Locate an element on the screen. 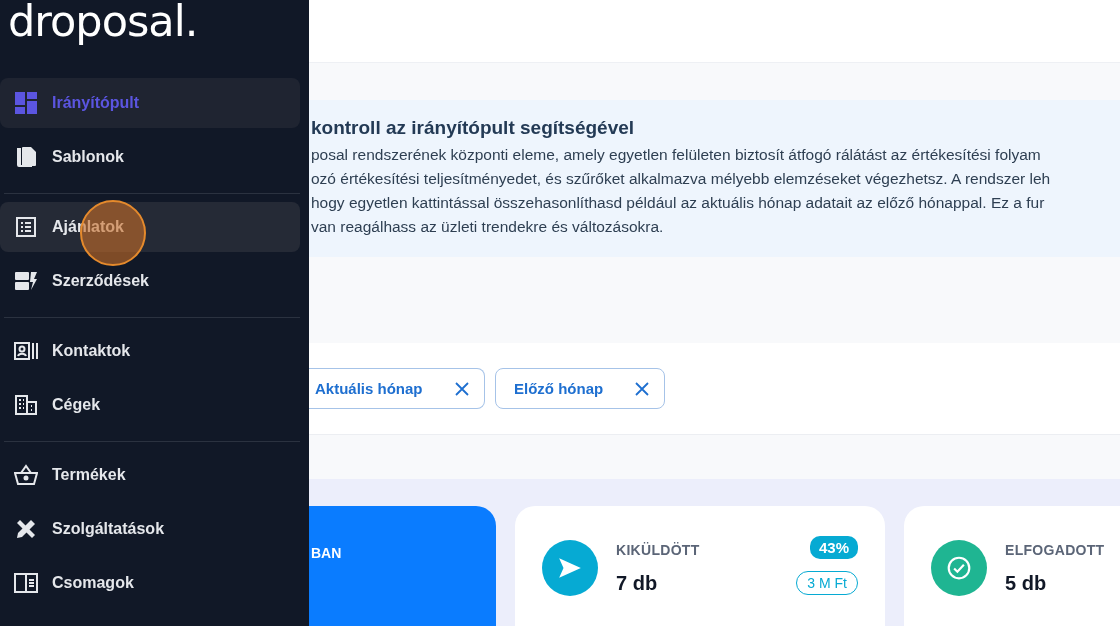 The height and width of the screenshot is (626, 1120). percent-badge: 43% is located at coordinates (833, 547).